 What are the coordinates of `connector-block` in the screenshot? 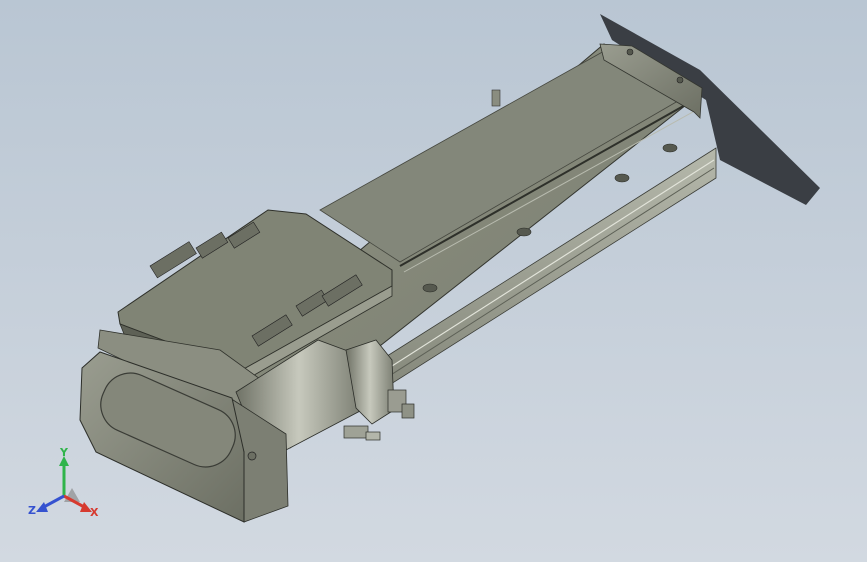 It's located at (408, 411).